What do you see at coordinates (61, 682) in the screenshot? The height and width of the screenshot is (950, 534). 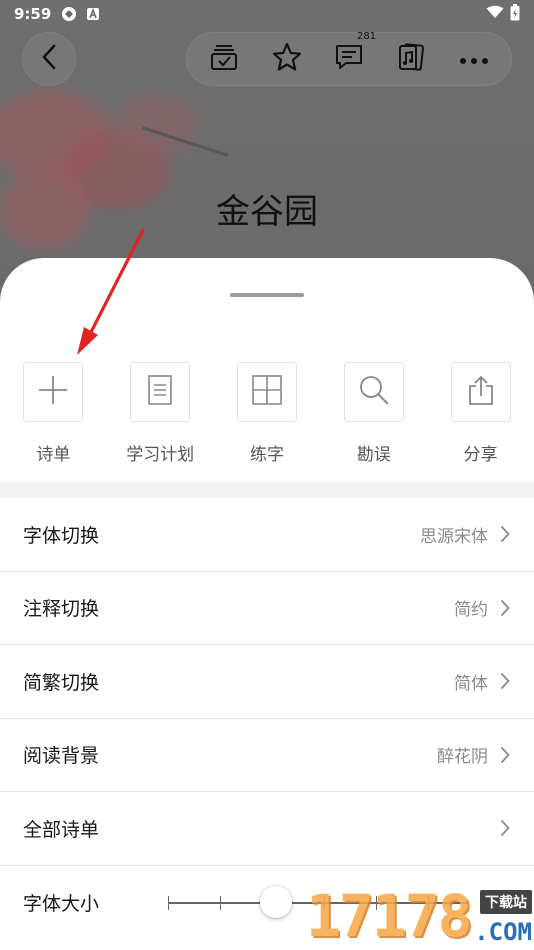 I see `setting-label: 简繁切换` at bounding box center [61, 682].